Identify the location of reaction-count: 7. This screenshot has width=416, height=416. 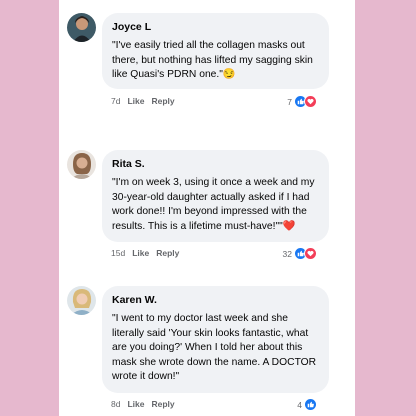
(289, 101).